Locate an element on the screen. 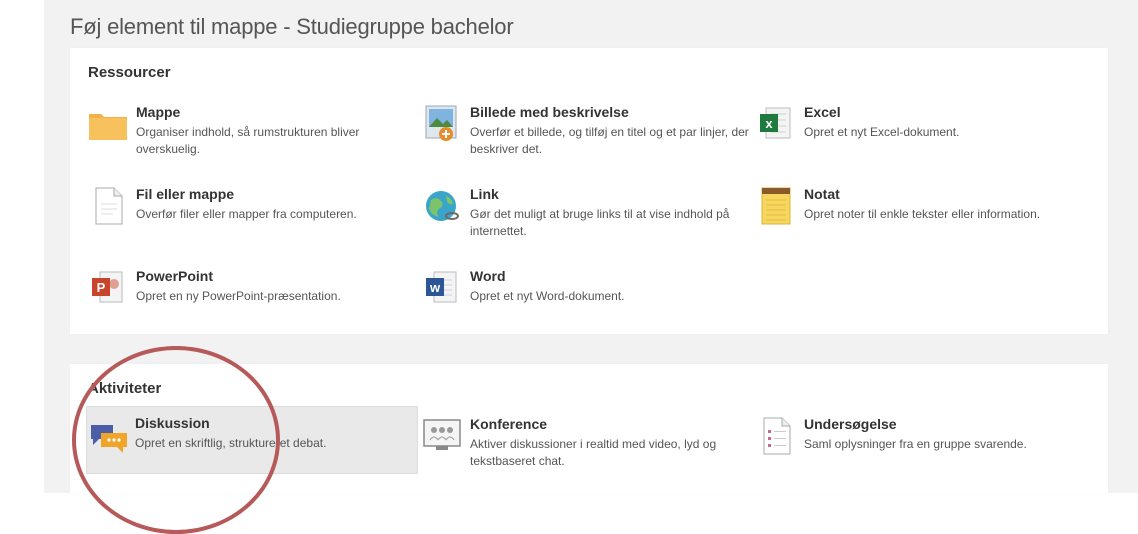 This screenshot has width=1138, height=534. item-name: Mappe is located at coordinates (158, 112).